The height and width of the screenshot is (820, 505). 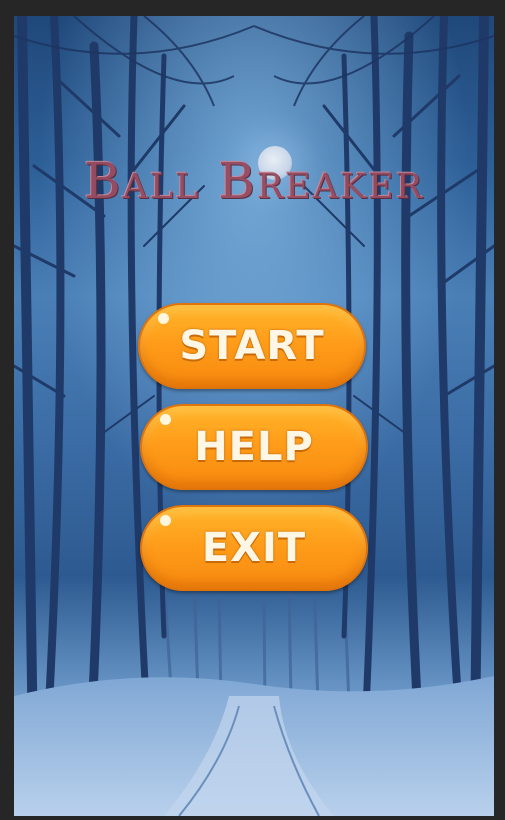 I want to click on help-button: HELP, so click(x=254, y=447).